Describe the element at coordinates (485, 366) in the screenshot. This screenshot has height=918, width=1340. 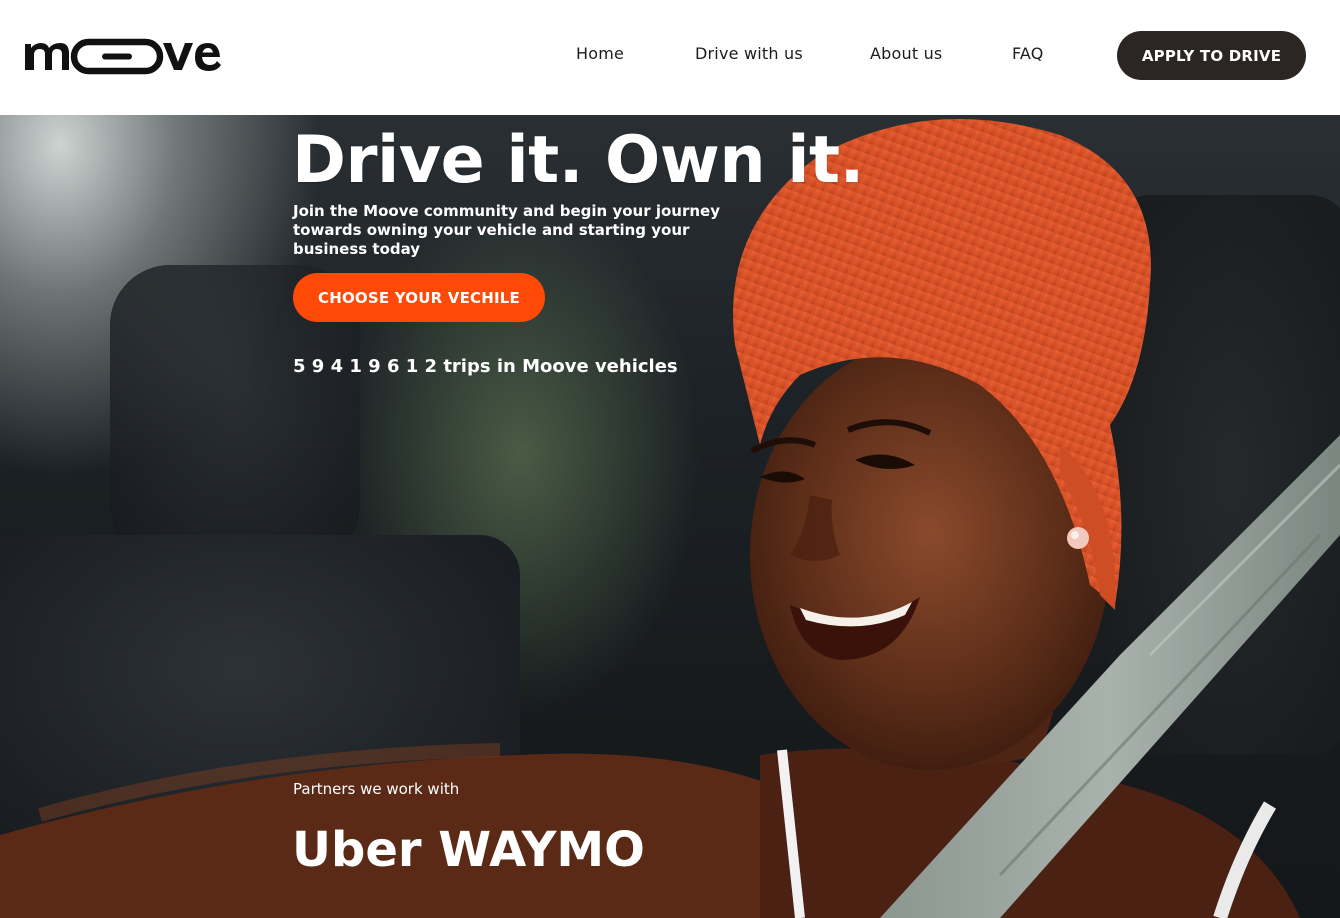
I see `trips-counter: 5 9 4 1 9 6 1 2 trips in Moove vehicles` at that location.